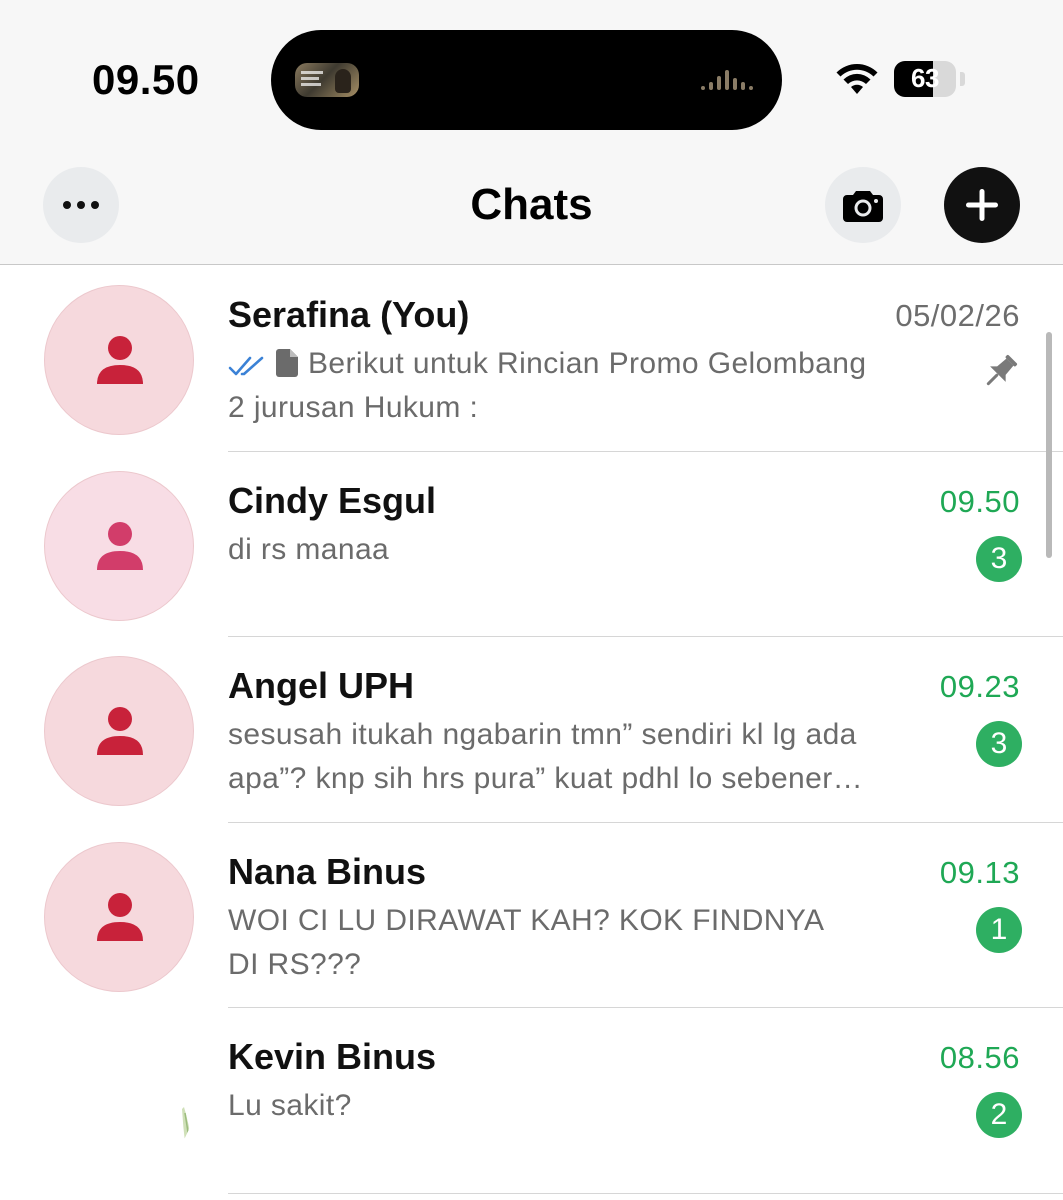 This screenshot has width=1063, height=1200. Describe the element at coordinates (321, 685) in the screenshot. I see `chat-name: Angel UPH` at that location.